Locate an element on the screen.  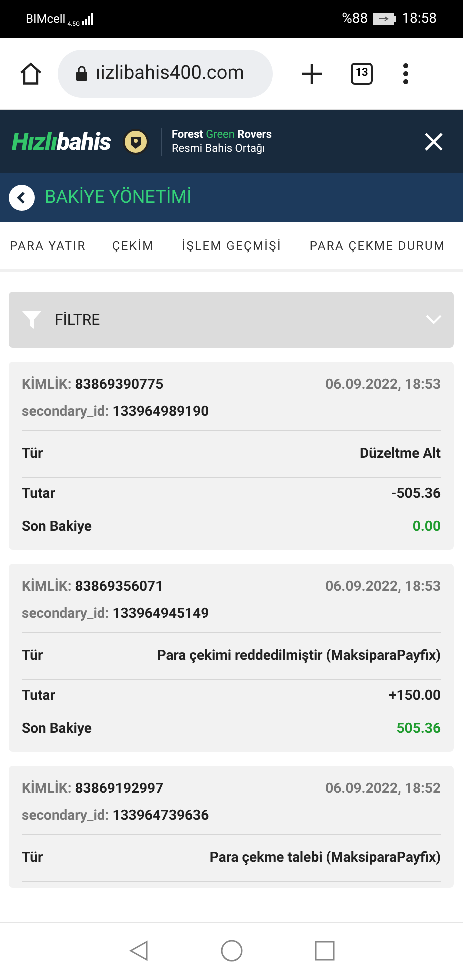
more-menu-icon is located at coordinates (406, 73).